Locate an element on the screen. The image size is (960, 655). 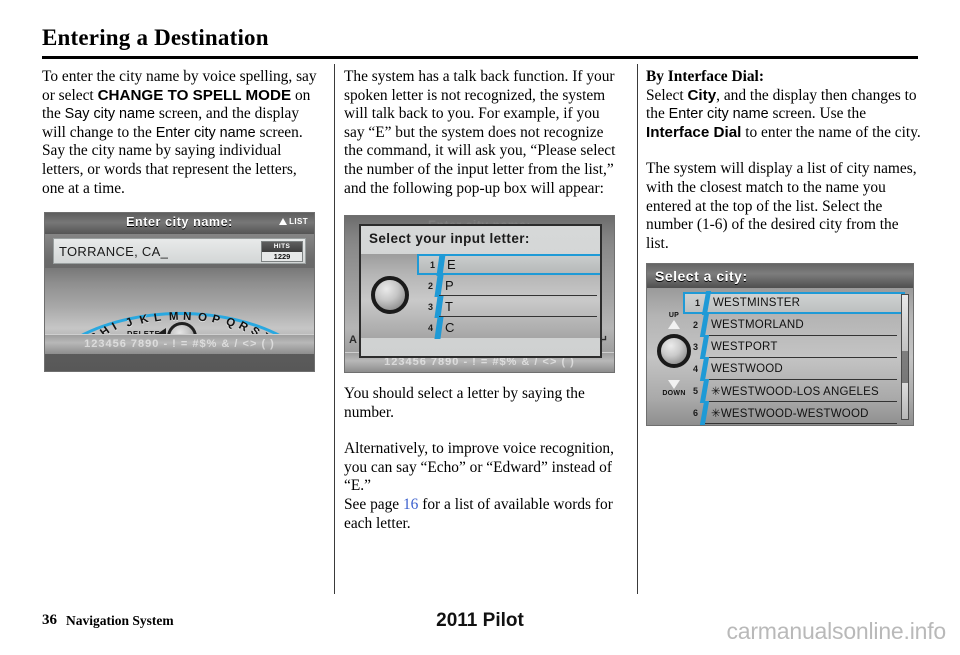
city-list-scrollbar is located at coordinates (905, 357).